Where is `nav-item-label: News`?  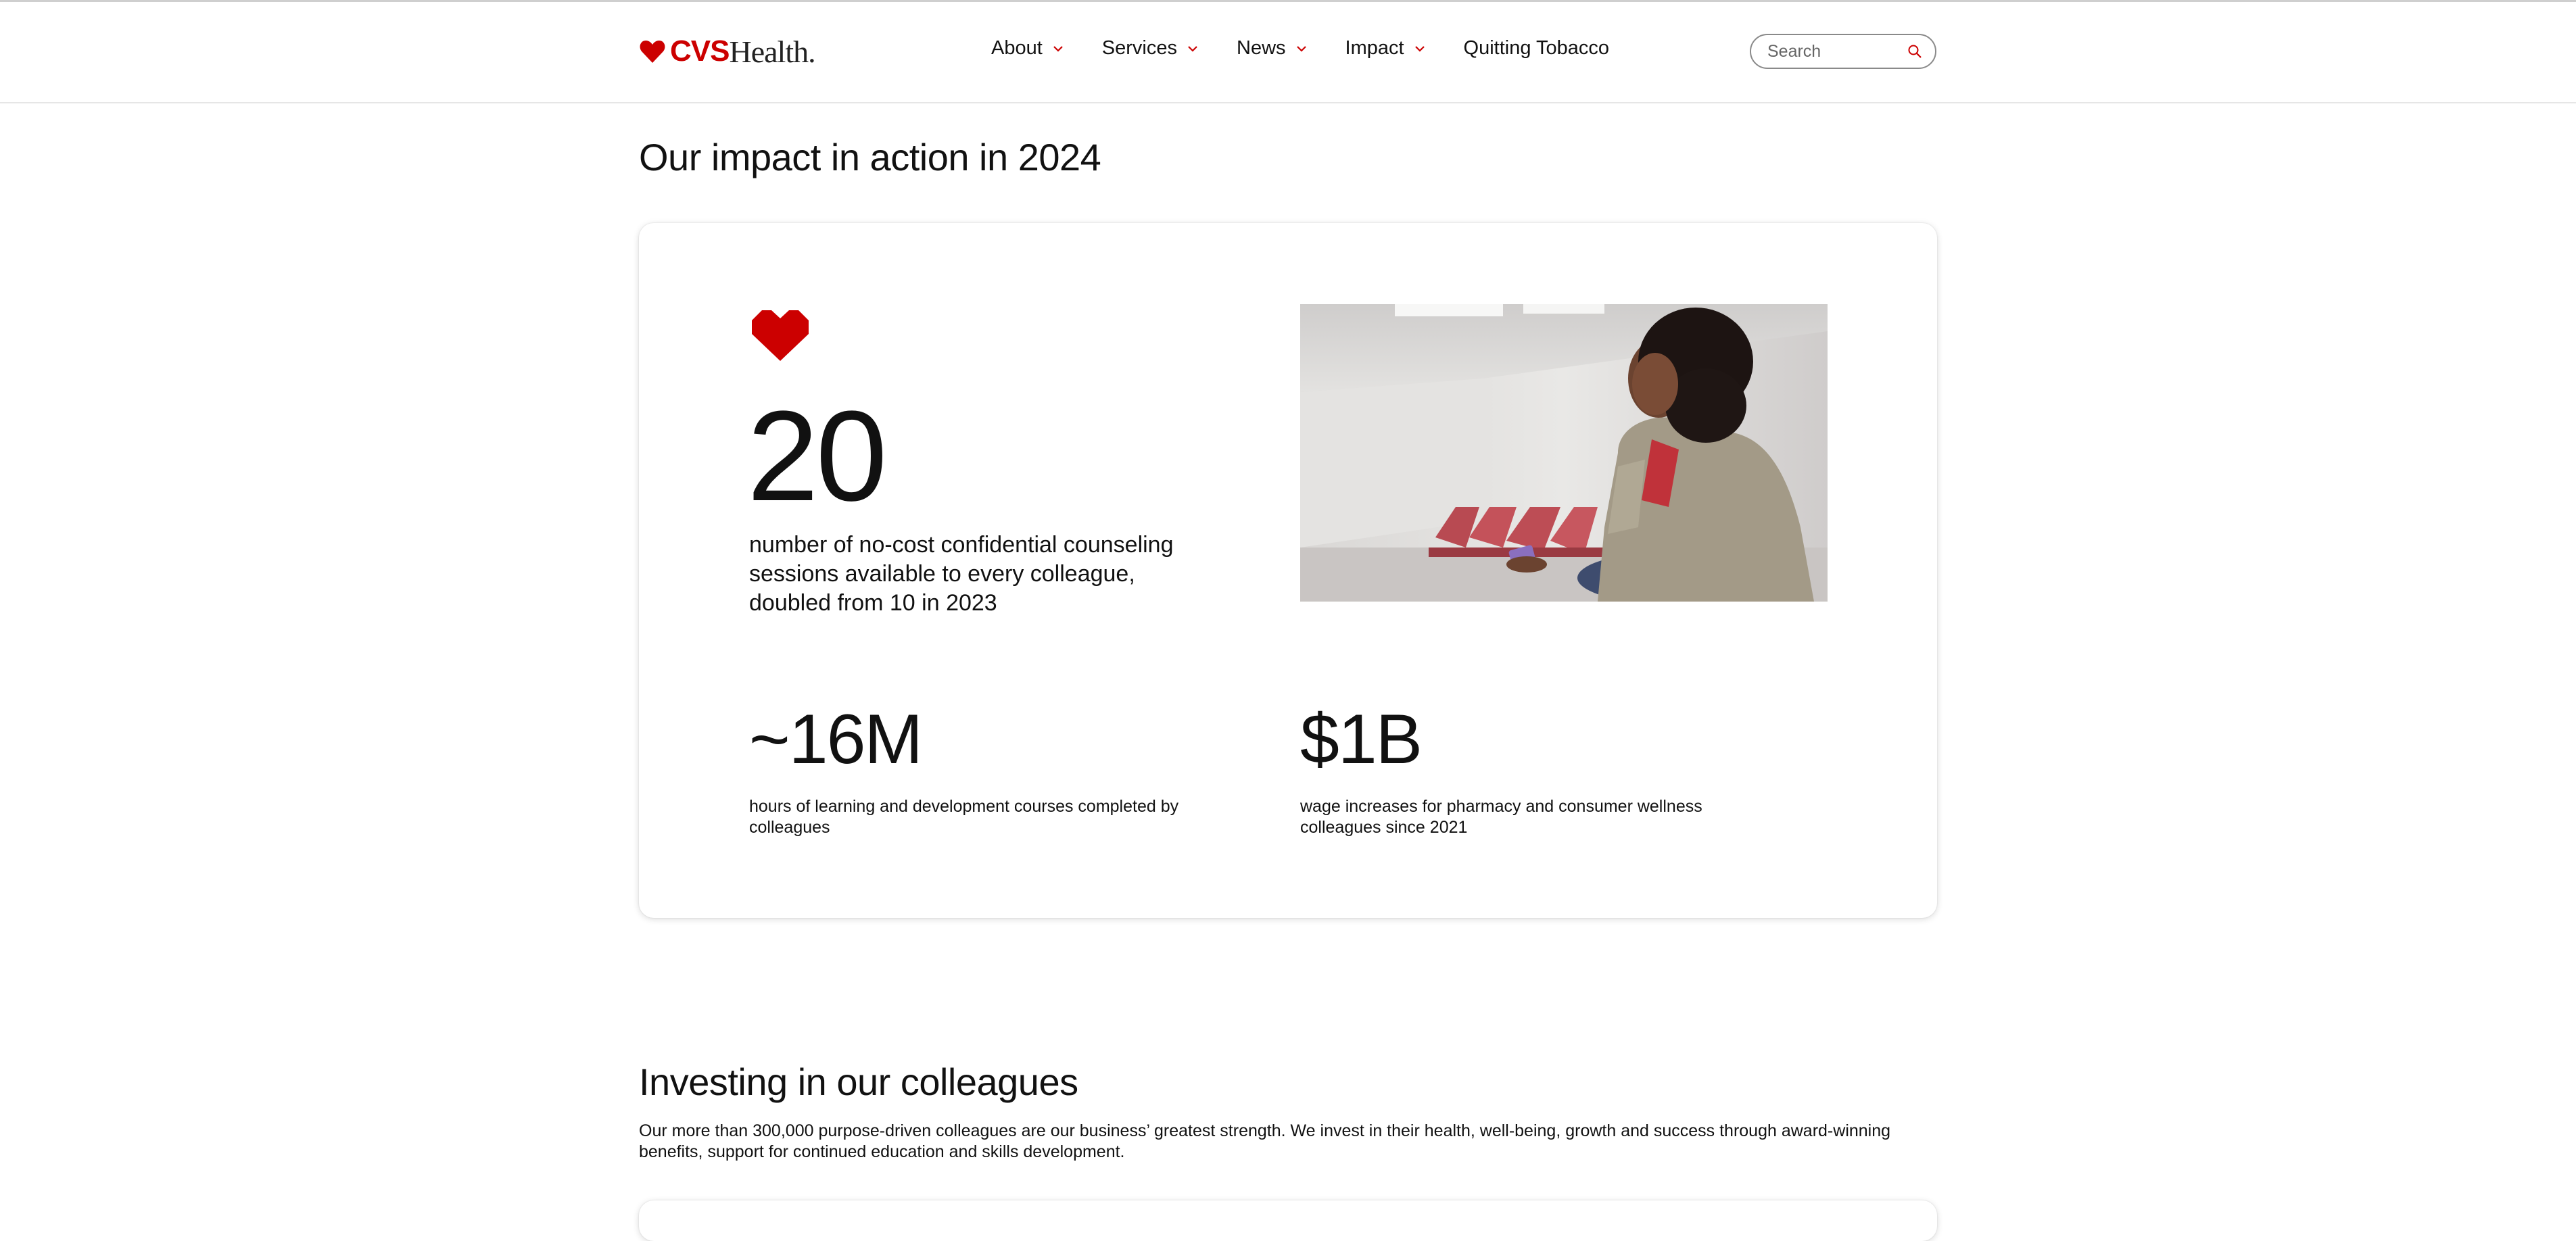
nav-item-label: News is located at coordinates (1261, 48).